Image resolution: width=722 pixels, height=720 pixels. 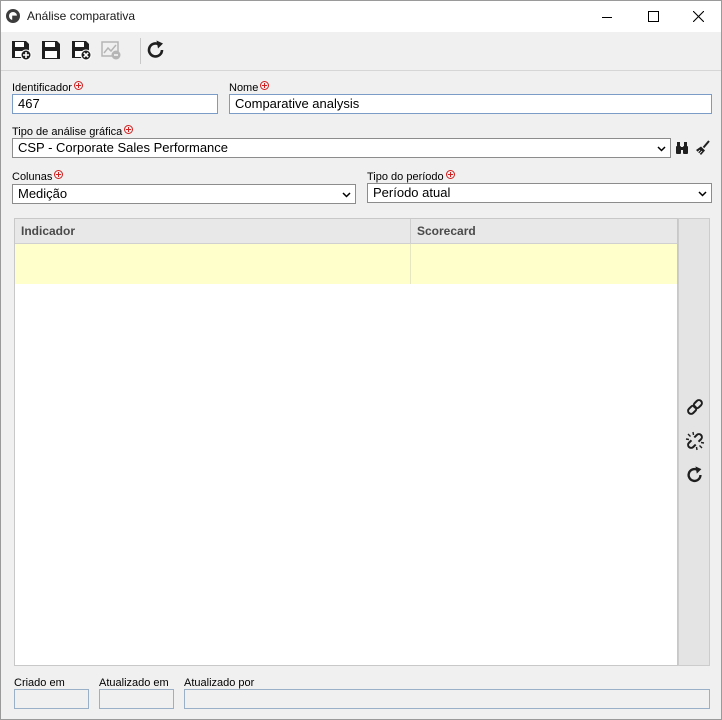 I want to click on broom-icon, so click(x=703, y=147).